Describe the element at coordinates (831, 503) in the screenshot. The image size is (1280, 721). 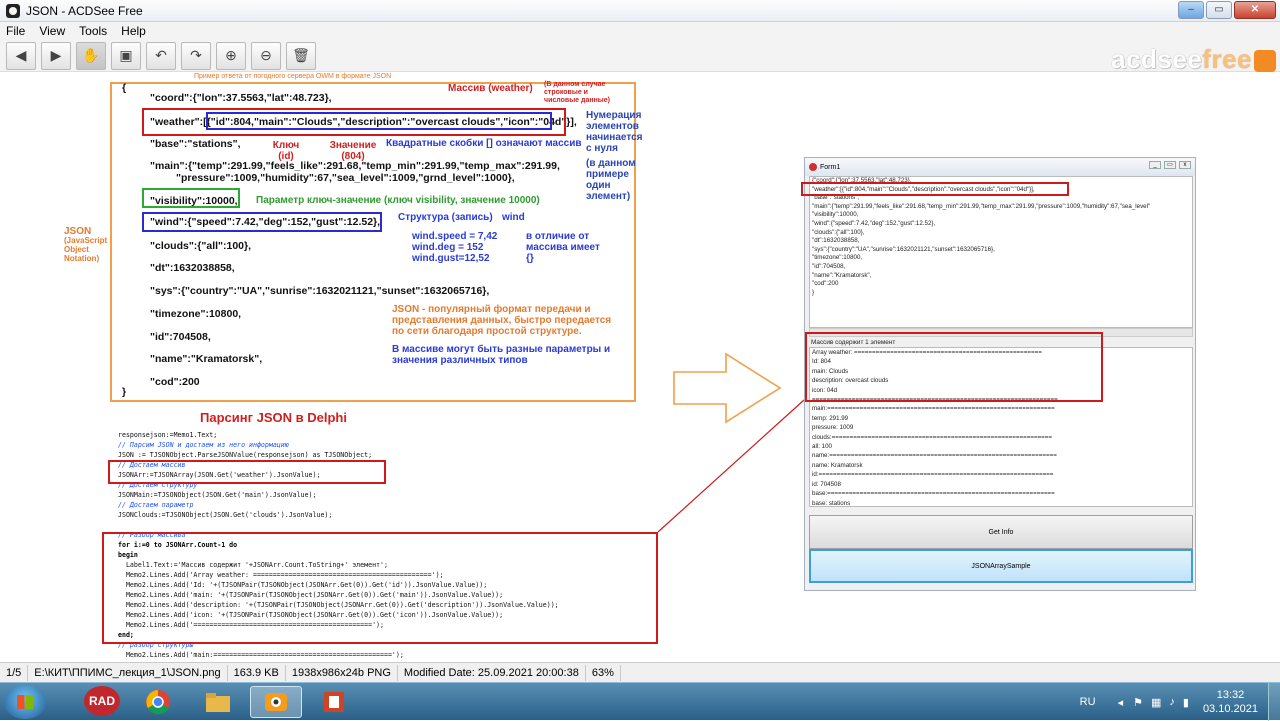
I see `memo2-line: base: stations` at that location.